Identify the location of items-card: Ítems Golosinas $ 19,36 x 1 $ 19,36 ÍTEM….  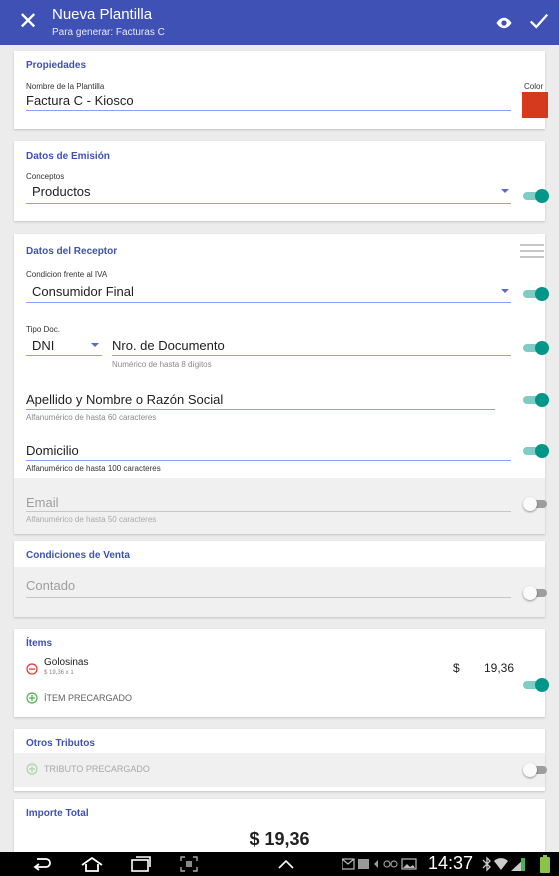
(281, 673).